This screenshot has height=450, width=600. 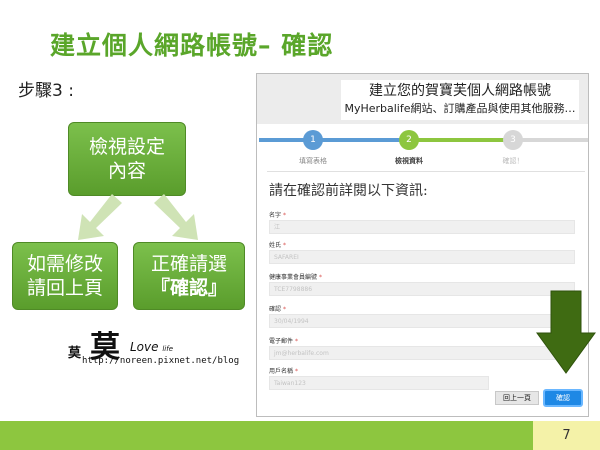 What do you see at coordinates (563, 398) in the screenshot?
I see `confirm-button: 確認` at bounding box center [563, 398].